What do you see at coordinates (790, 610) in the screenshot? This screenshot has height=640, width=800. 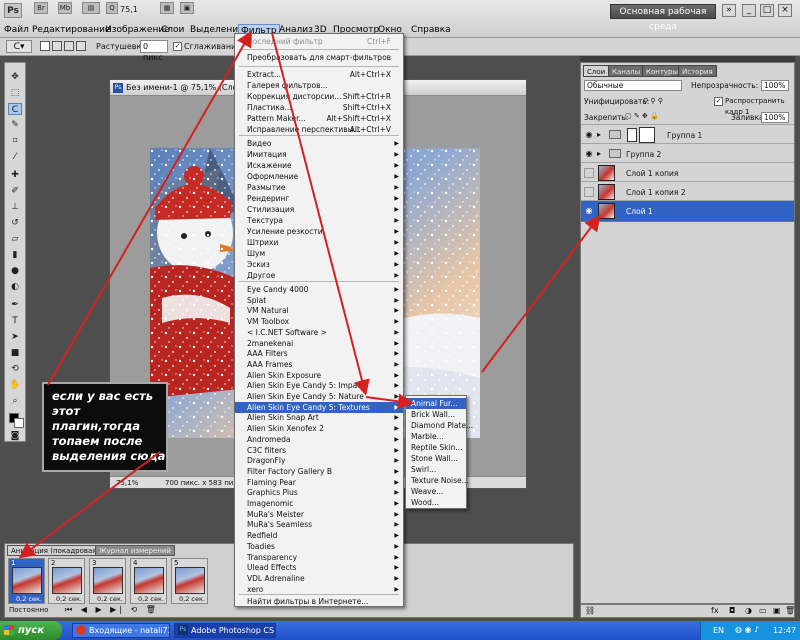 I see `delete-layer-icon: 🗑` at bounding box center [790, 610].